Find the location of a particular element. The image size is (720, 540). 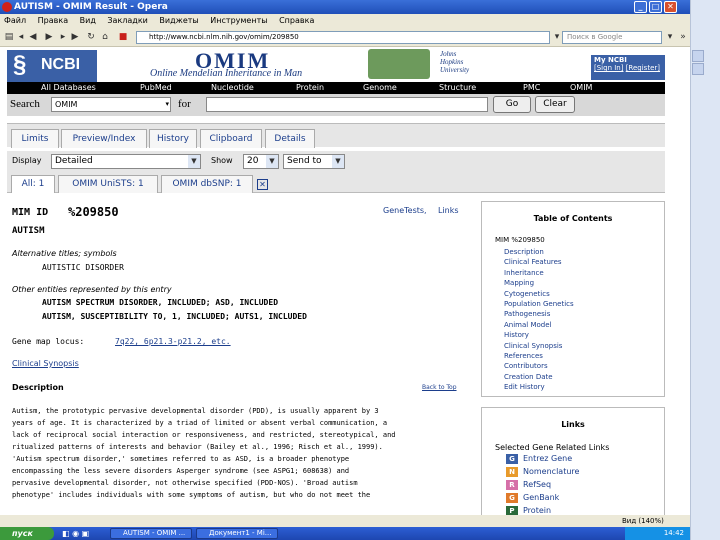

nav-structure: Structure is located at coordinates (457, 88).